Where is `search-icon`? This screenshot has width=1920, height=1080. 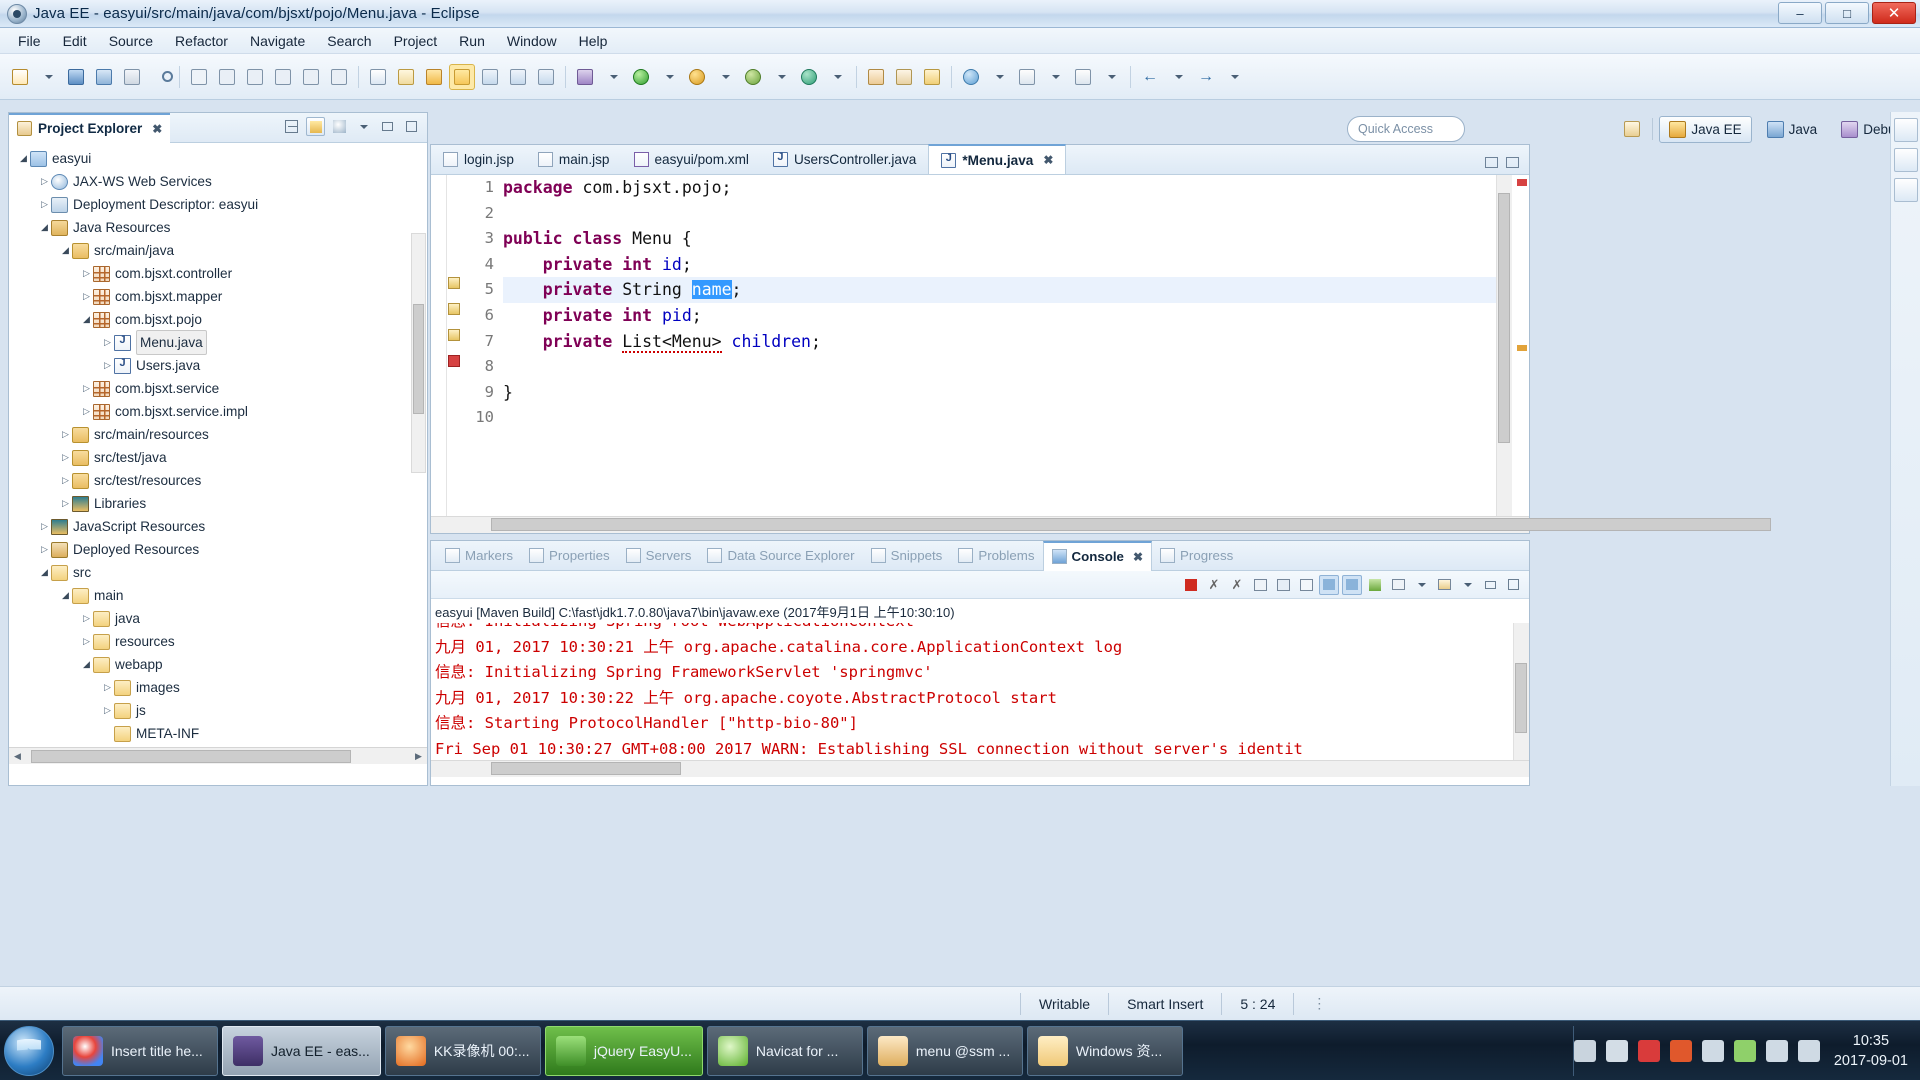
search-icon is located at coordinates (160, 77).